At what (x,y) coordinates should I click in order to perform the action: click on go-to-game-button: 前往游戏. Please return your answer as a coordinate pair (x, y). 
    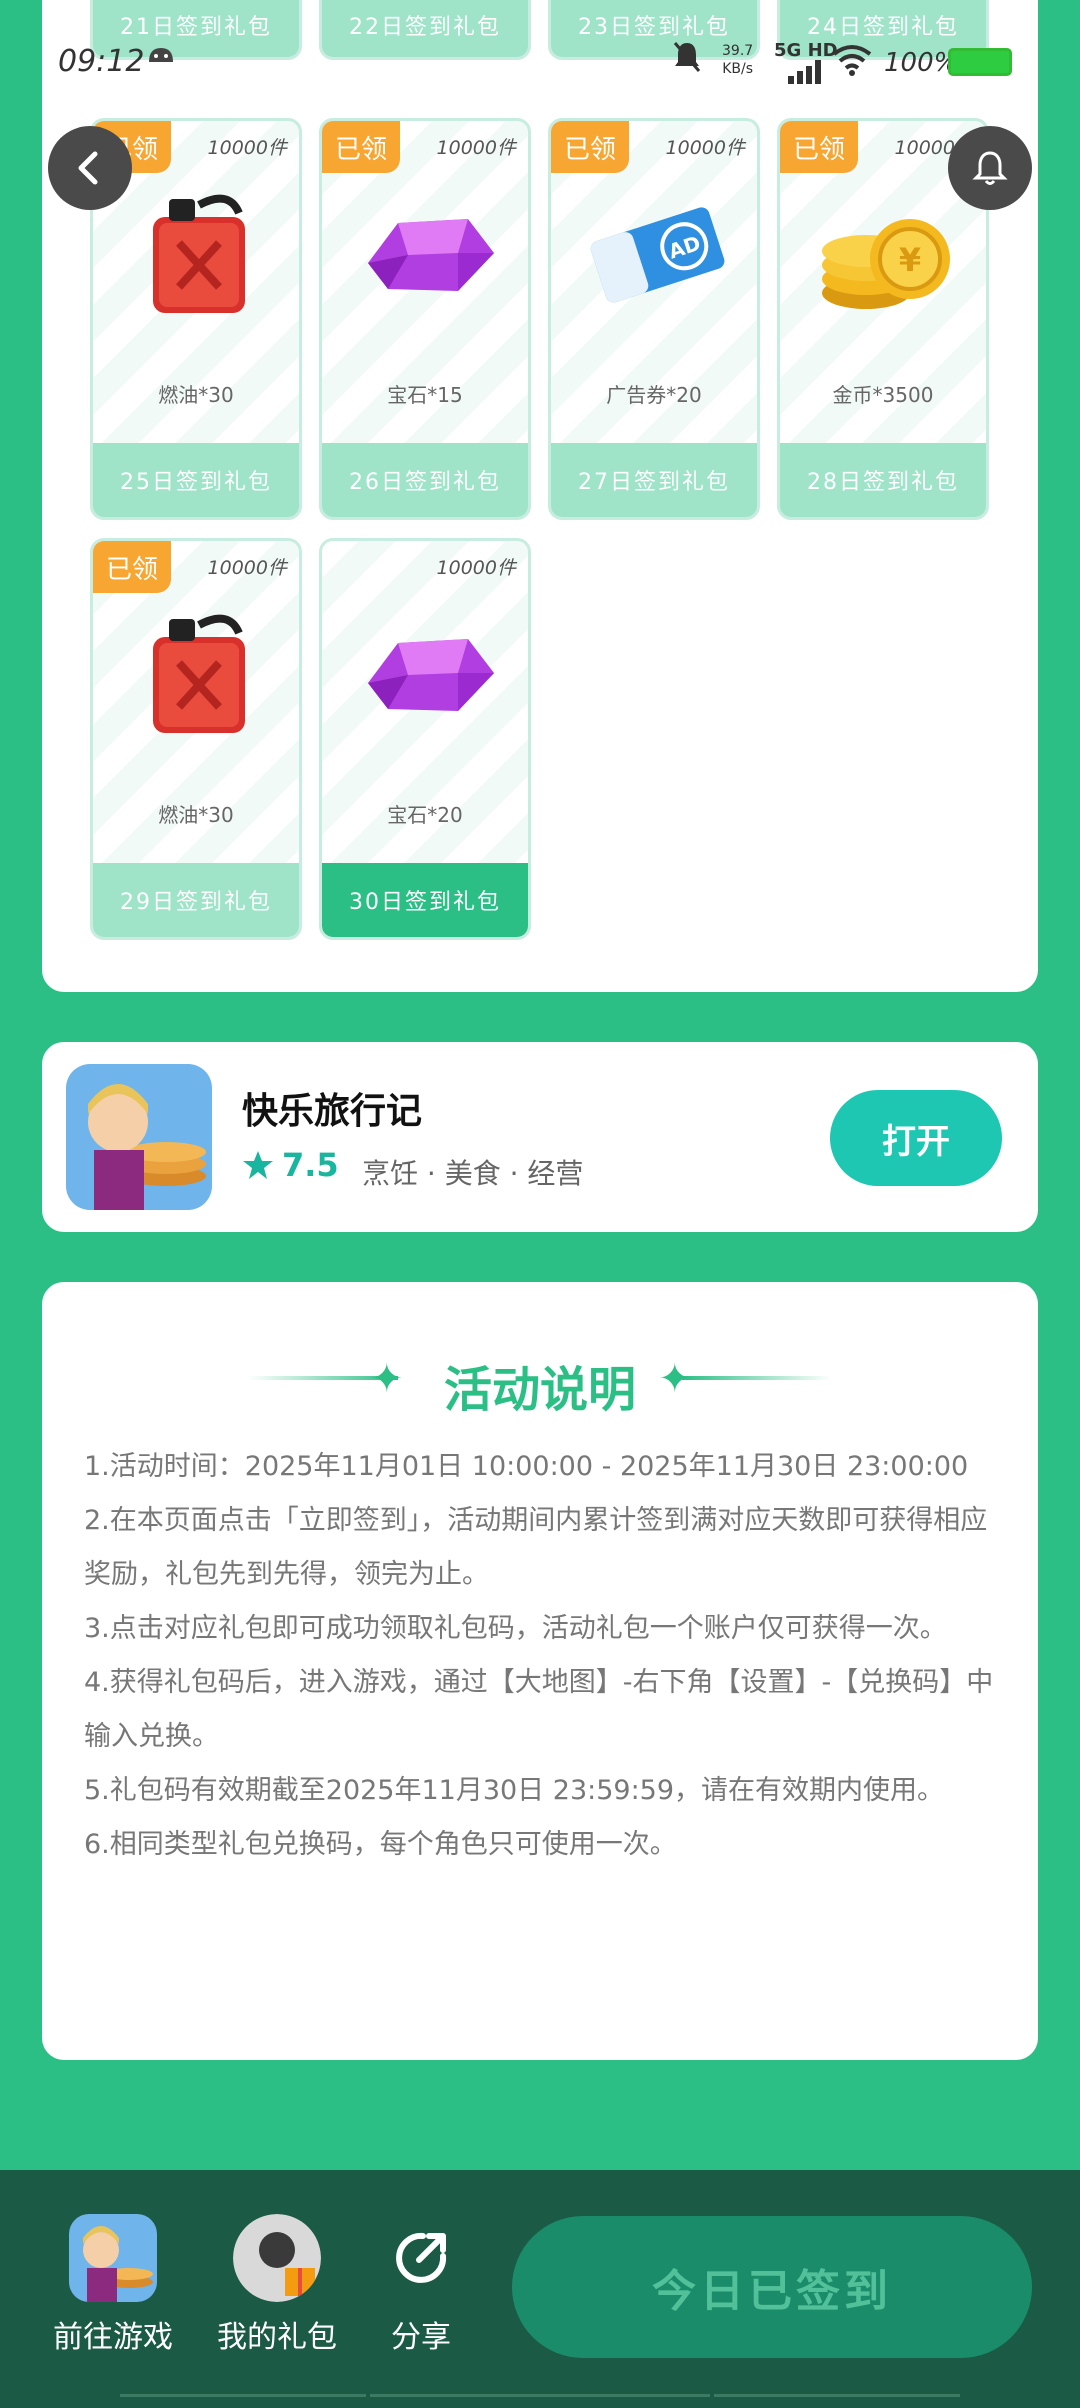
    Looking at the image, I should click on (113, 2285).